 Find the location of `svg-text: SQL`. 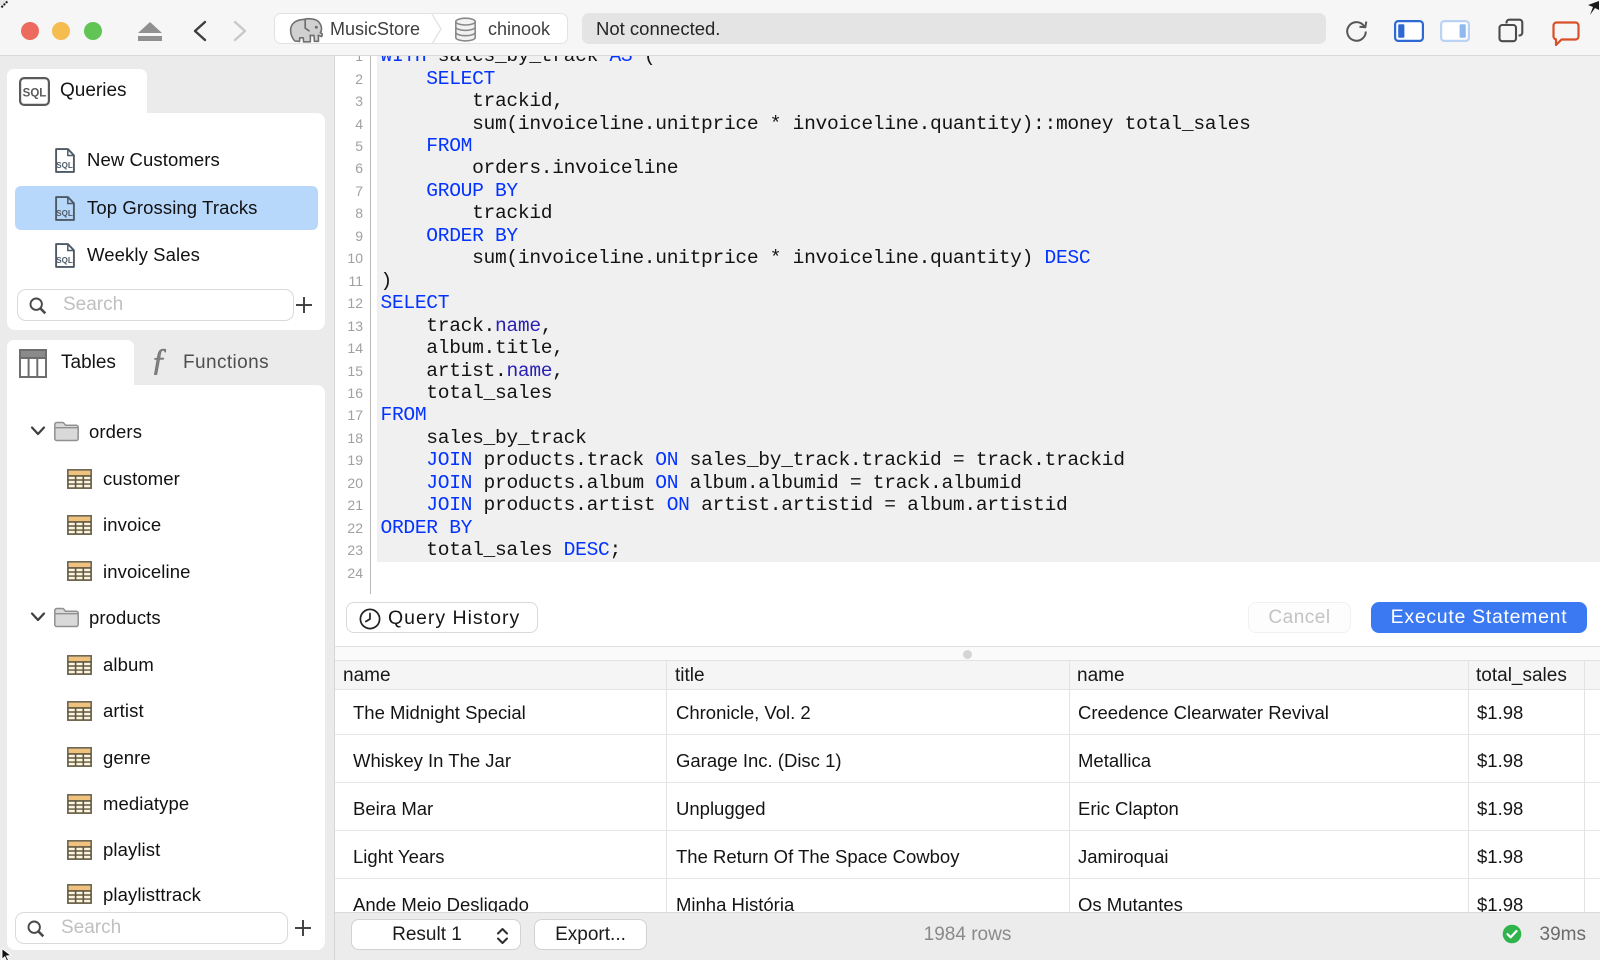

svg-text: SQL is located at coordinates (35, 94).